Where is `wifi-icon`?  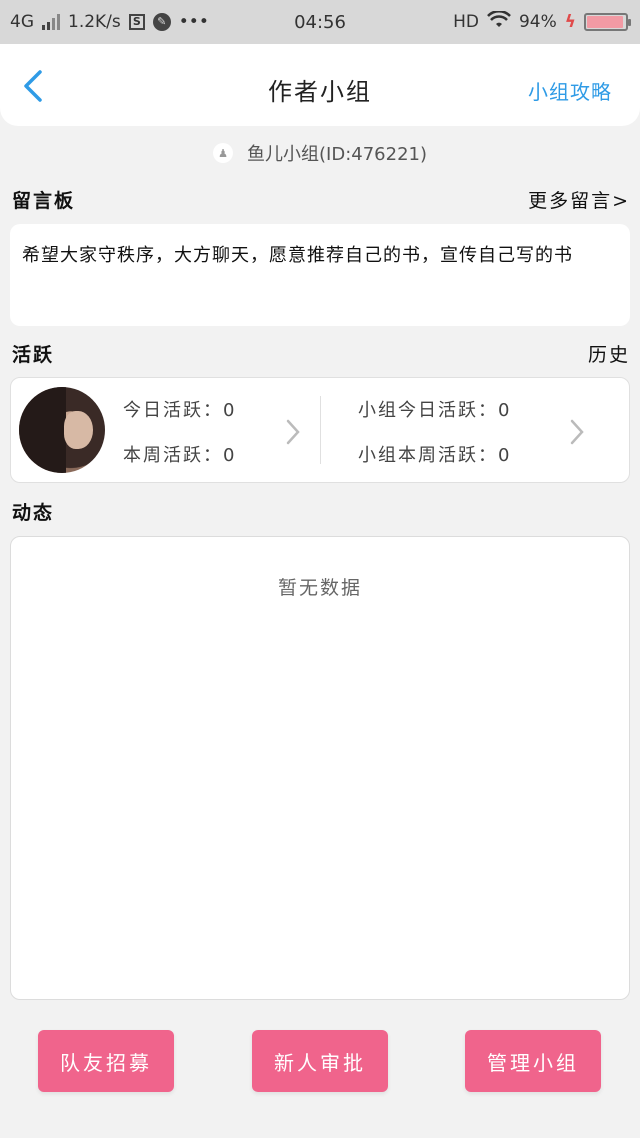
wifi-icon is located at coordinates (499, 21).